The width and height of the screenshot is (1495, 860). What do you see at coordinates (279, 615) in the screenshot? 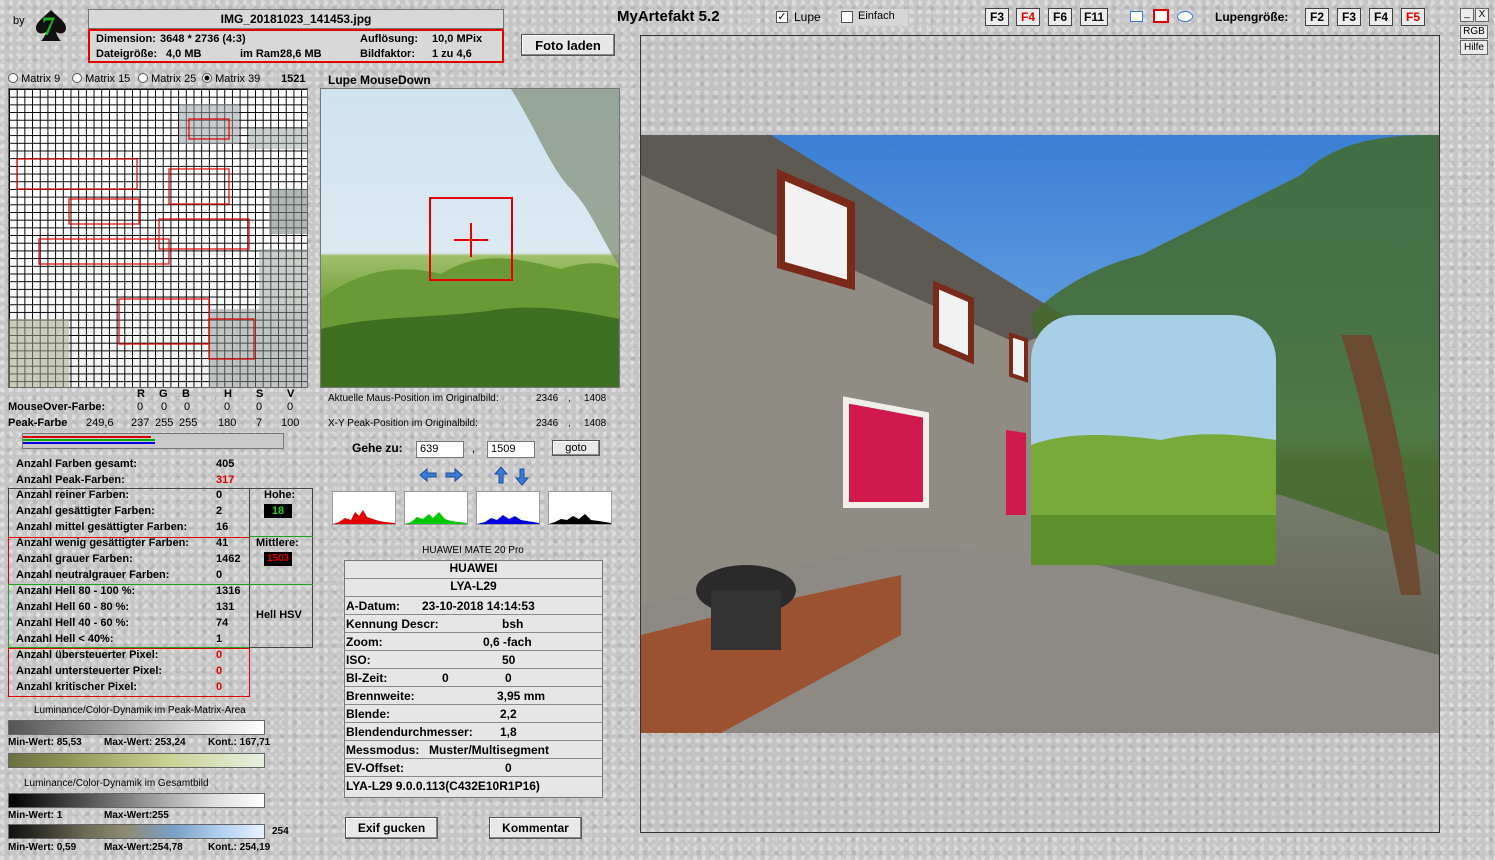
I see `hell-hsv-label: Hell HSV` at bounding box center [279, 615].